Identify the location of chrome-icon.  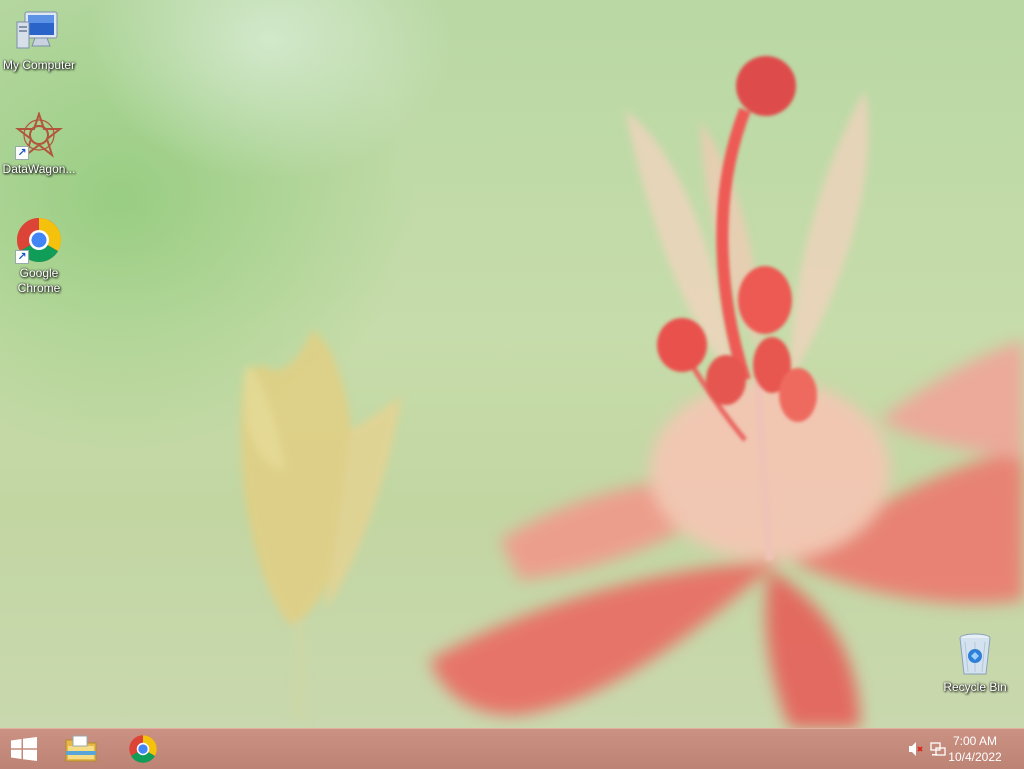
(143, 749).